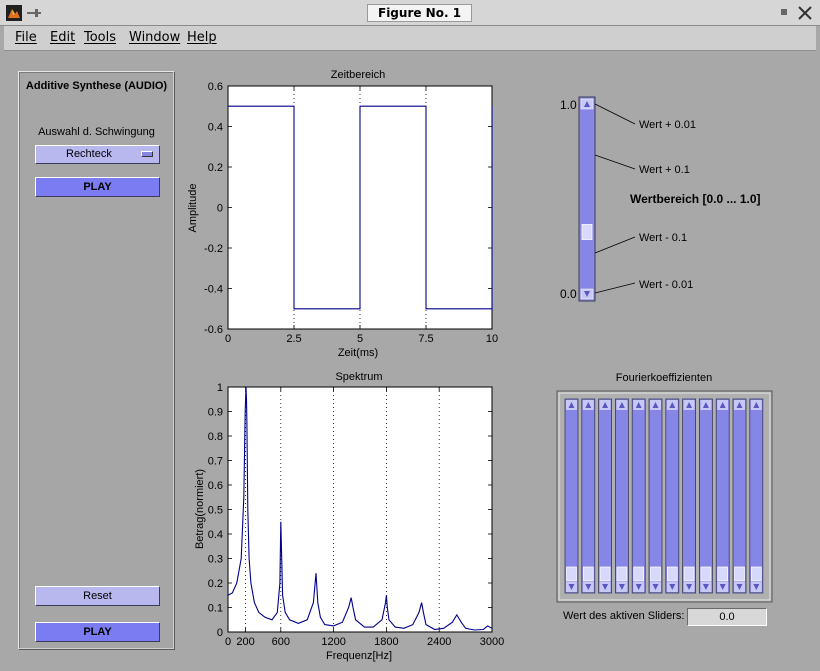 The height and width of the screenshot is (671, 820). What do you see at coordinates (727, 617) in the screenshot?
I see `active-slider-value-field: 0.0` at bounding box center [727, 617].